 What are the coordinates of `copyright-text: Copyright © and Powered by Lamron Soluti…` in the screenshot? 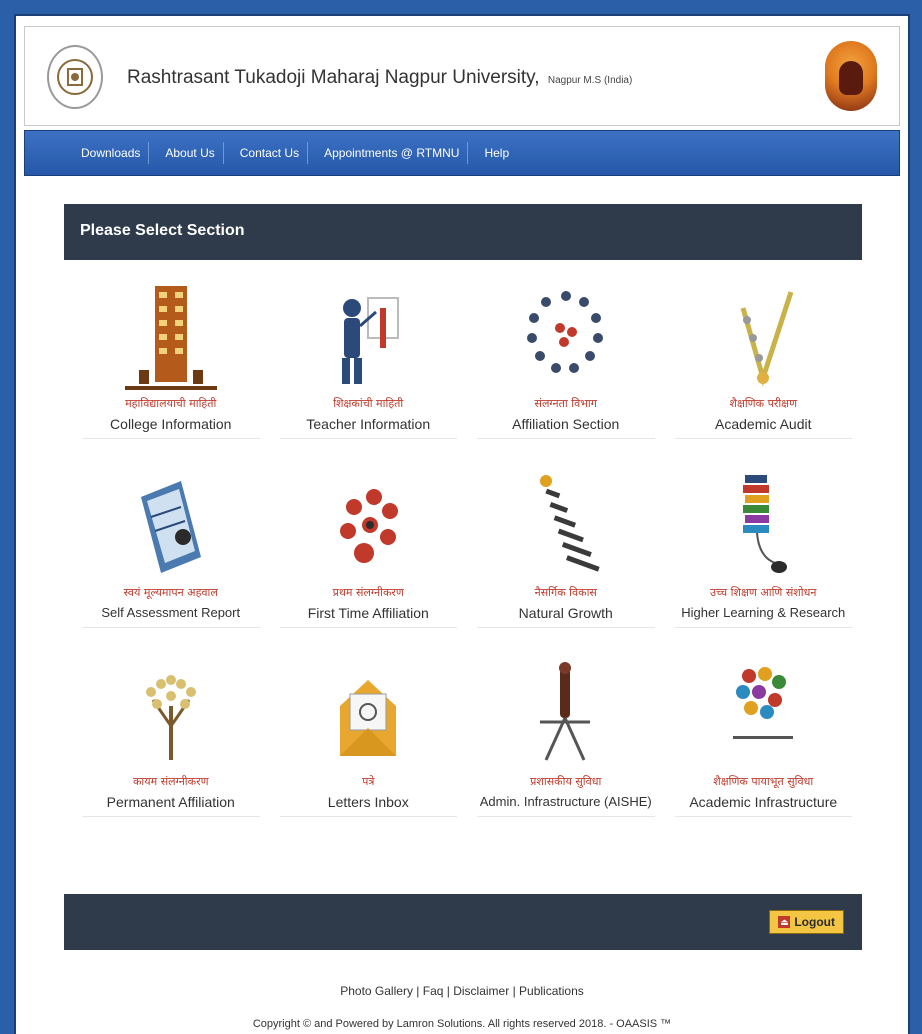 It's located at (462, 1024).